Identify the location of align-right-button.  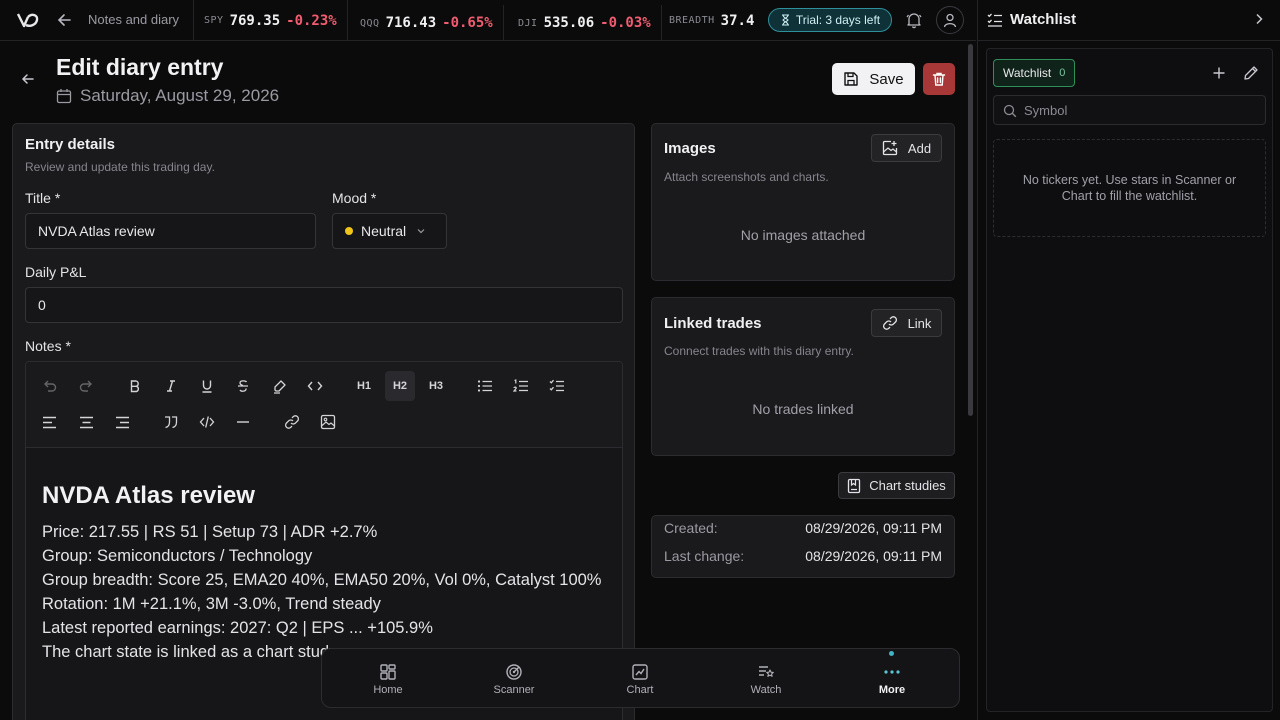
(122, 422).